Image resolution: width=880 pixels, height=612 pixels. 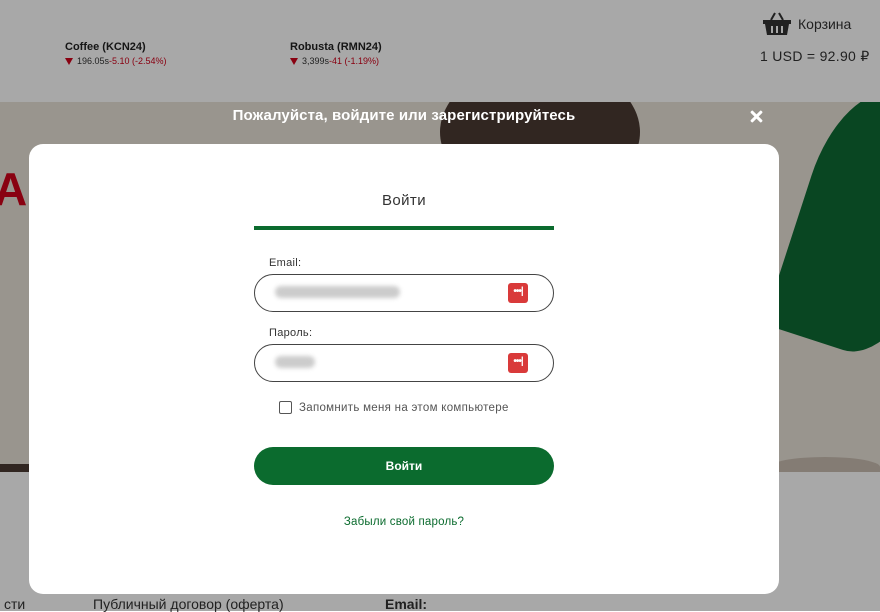 What do you see at coordinates (285, 263) in the screenshot?
I see `email-label: Email:` at bounding box center [285, 263].